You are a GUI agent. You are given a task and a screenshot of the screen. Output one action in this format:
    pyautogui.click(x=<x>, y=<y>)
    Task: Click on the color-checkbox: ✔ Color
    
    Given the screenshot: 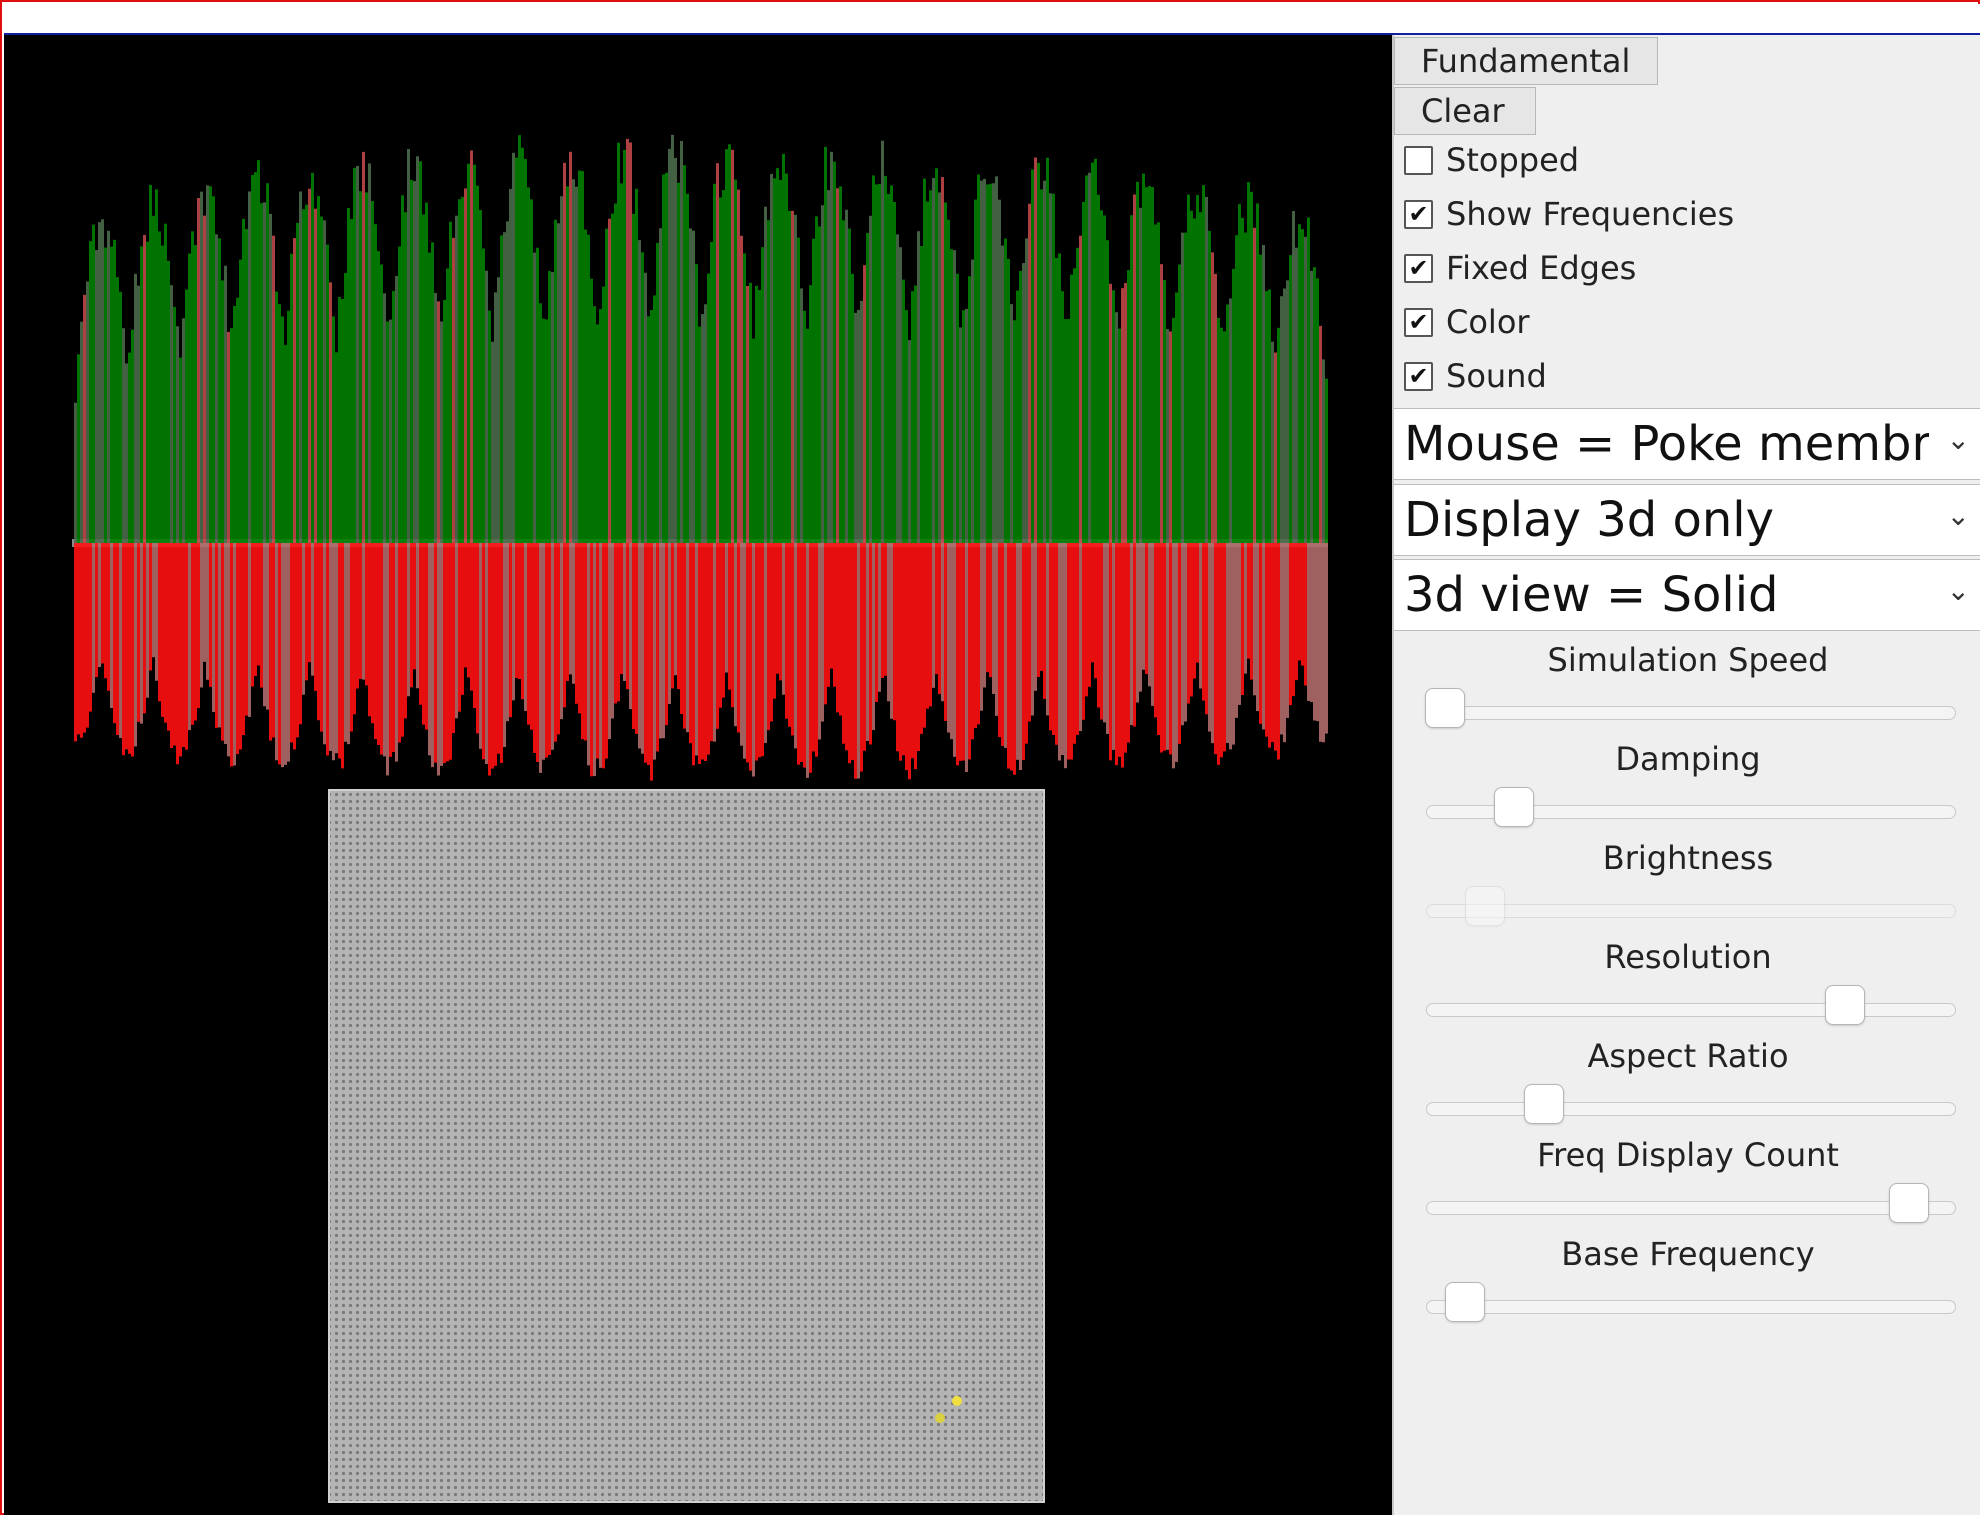 What is the action you would take?
    pyautogui.click(x=1467, y=322)
    